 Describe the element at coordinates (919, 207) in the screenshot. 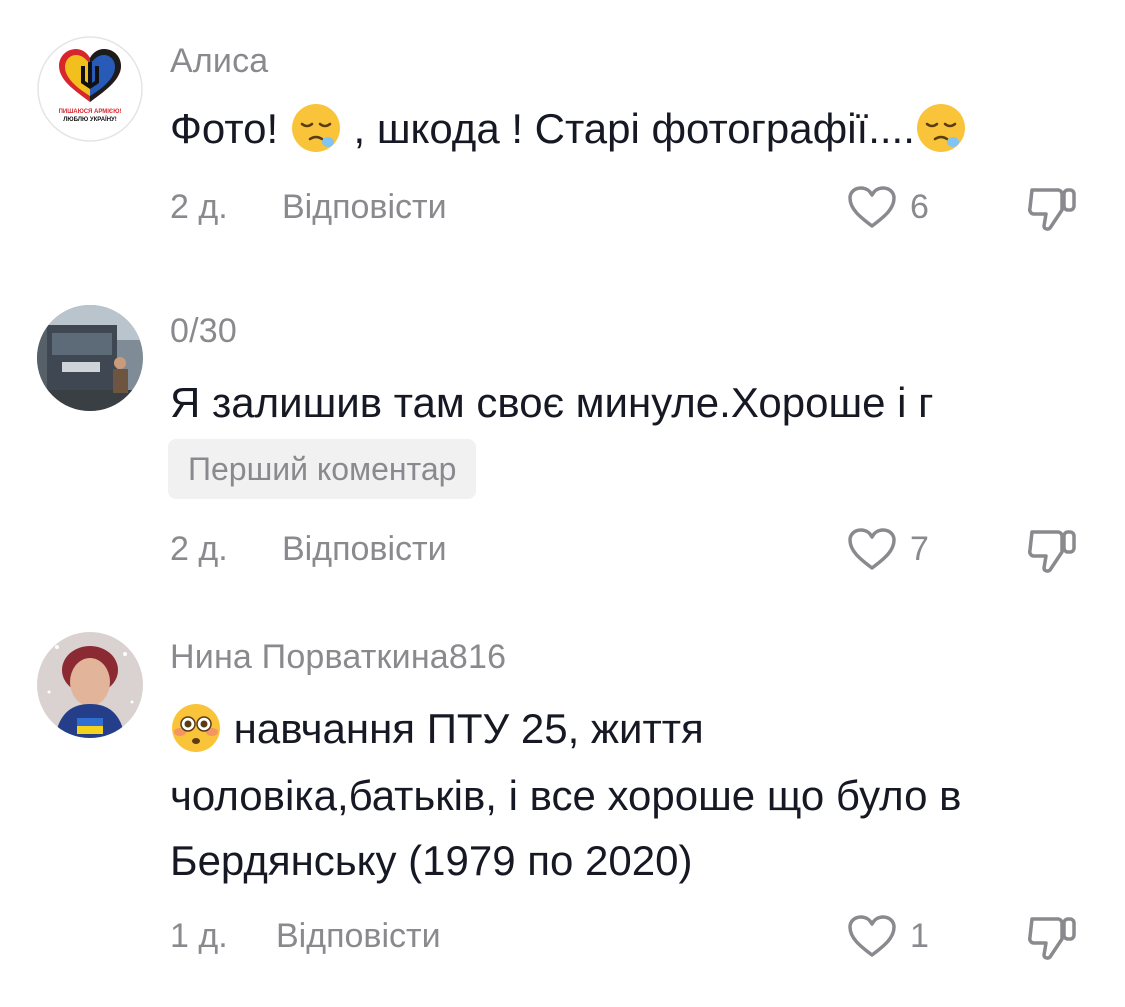

I see `like-count: 6` at that location.